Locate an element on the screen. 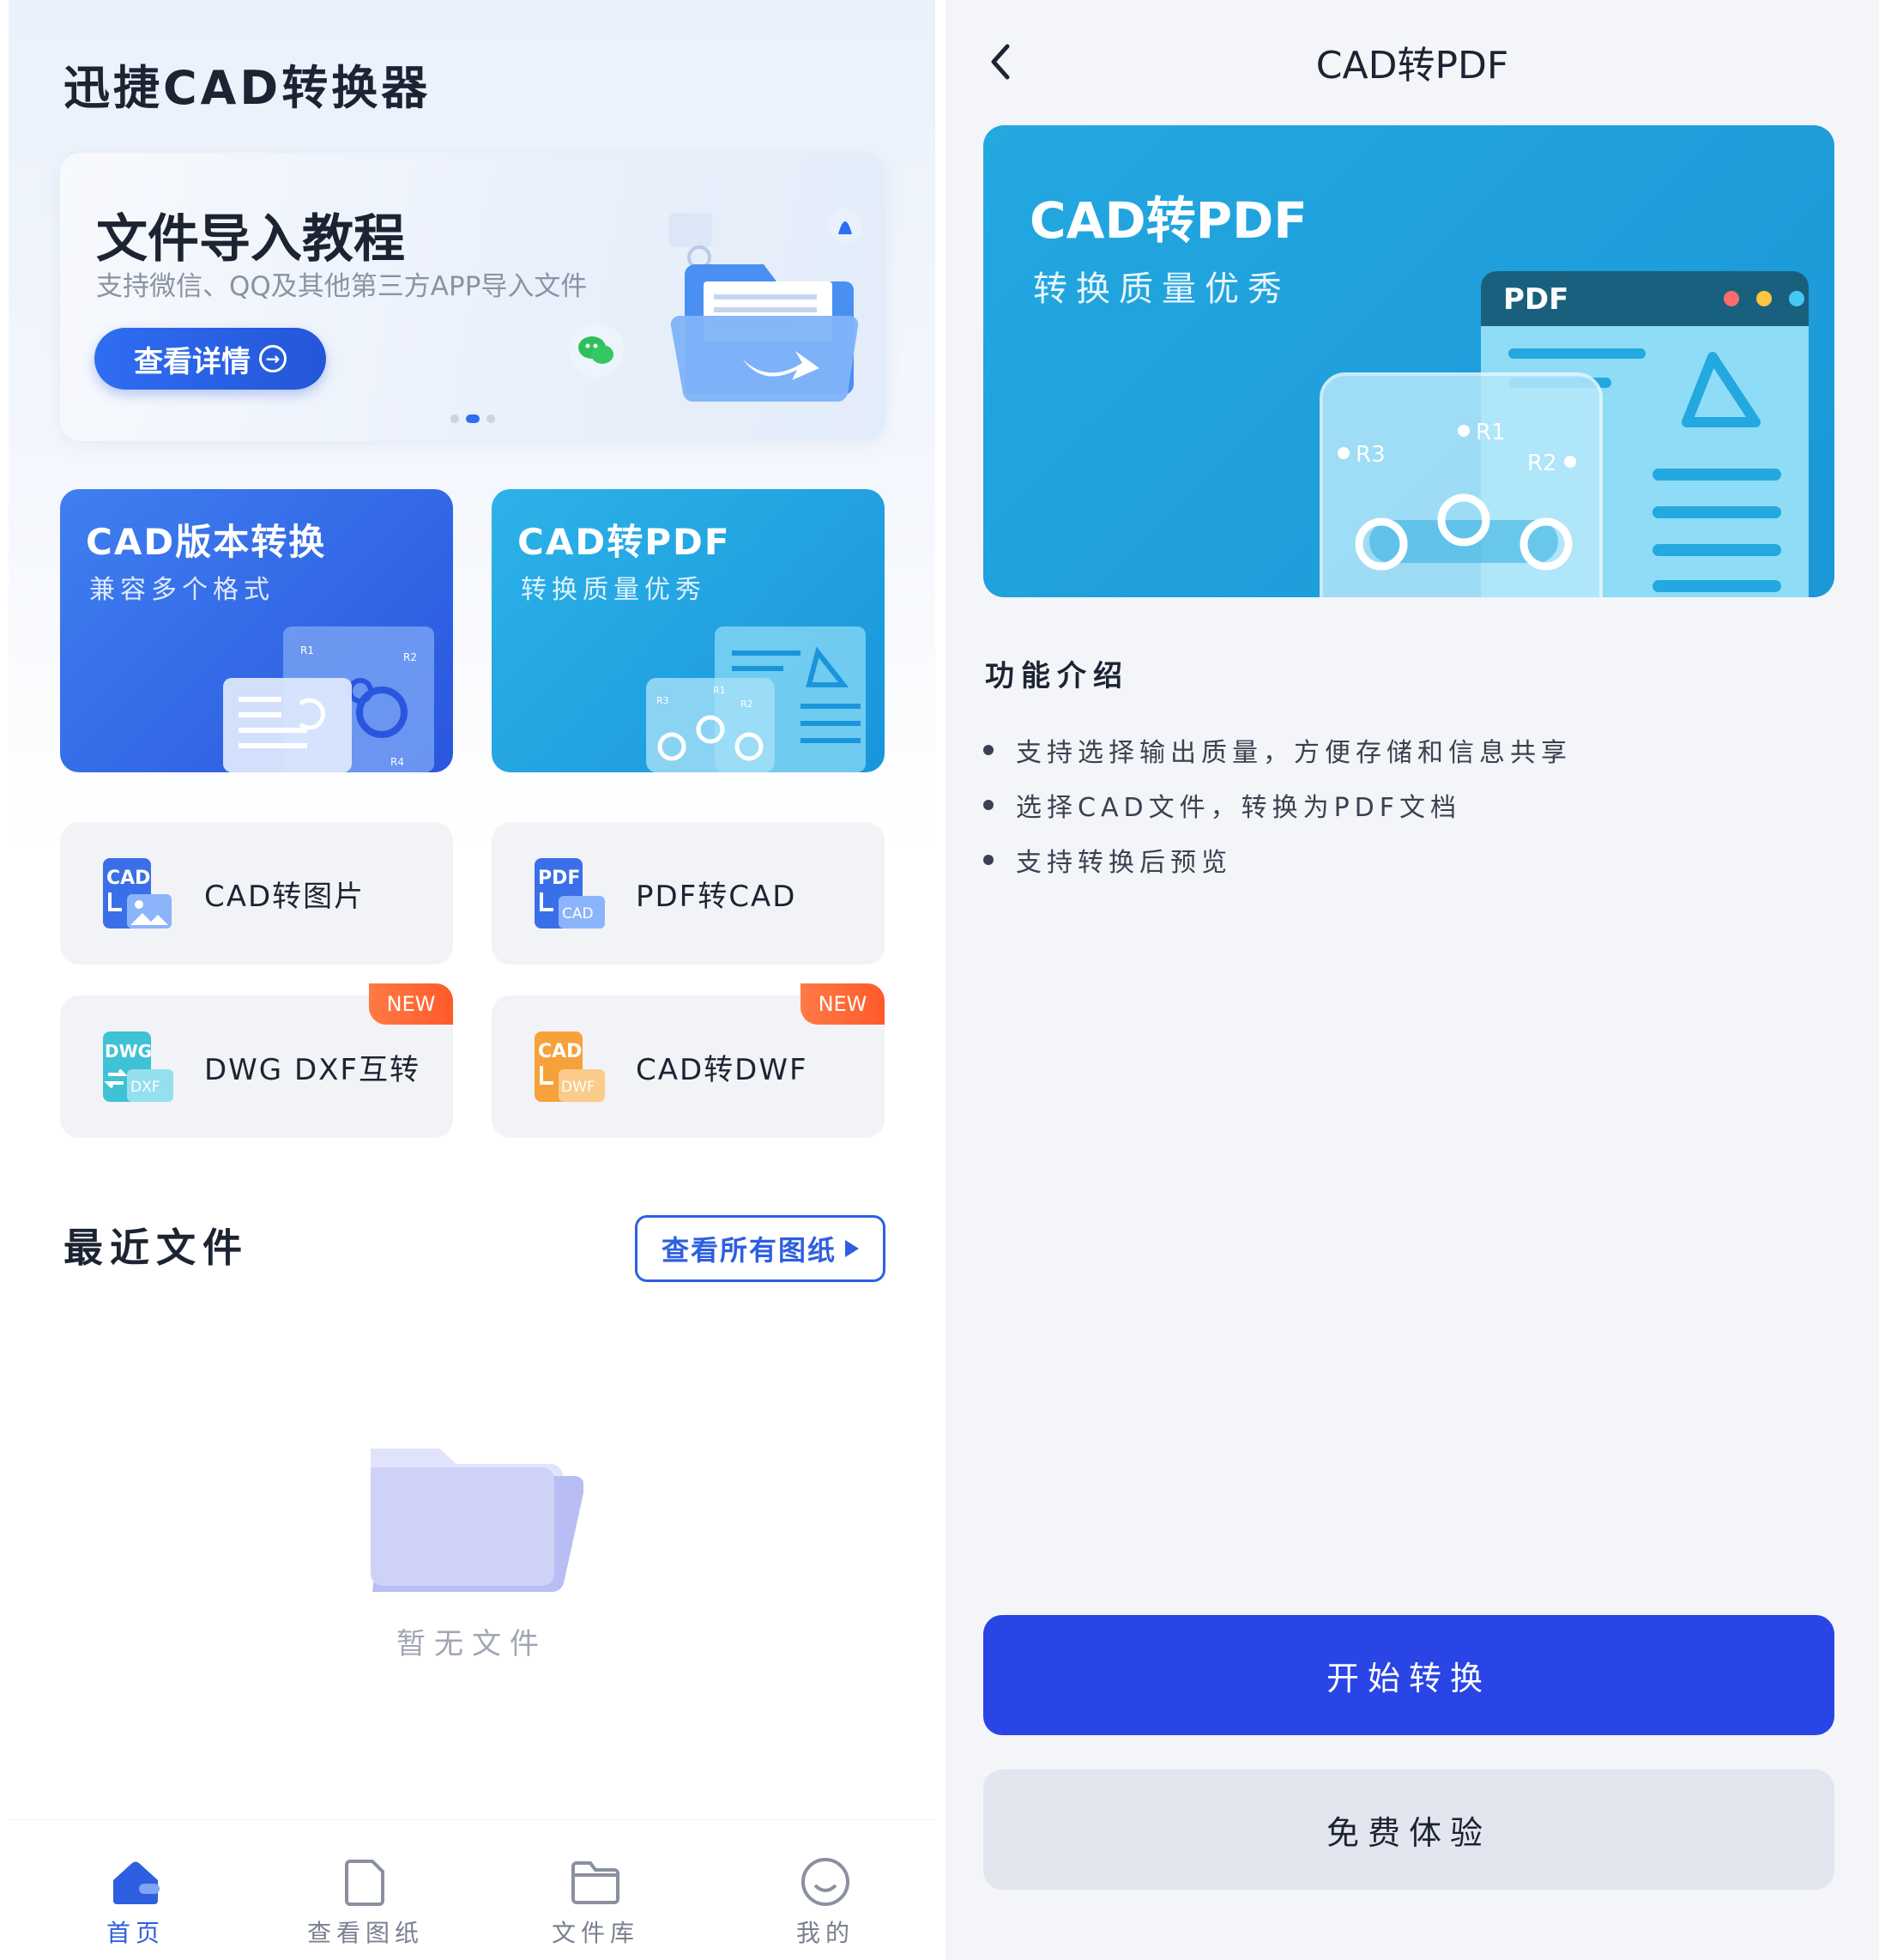 The width and height of the screenshot is (1879, 1960). start-conversion-button: 开始转换 is located at coordinates (1409, 1675).